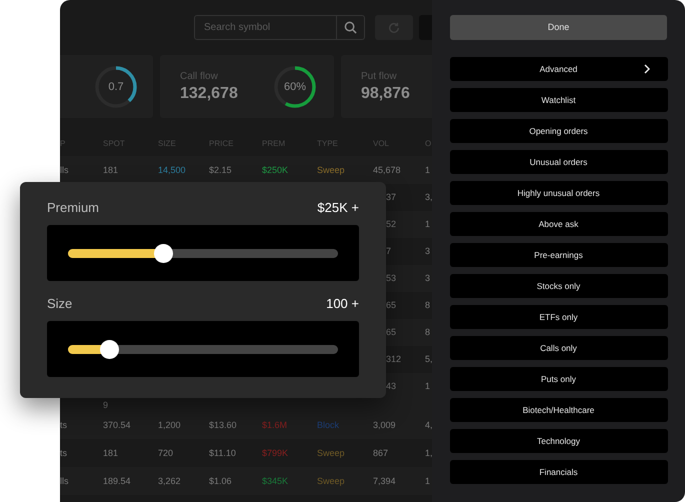  Describe the element at coordinates (559, 255) in the screenshot. I see `filter-option: Pre-earnings` at that location.